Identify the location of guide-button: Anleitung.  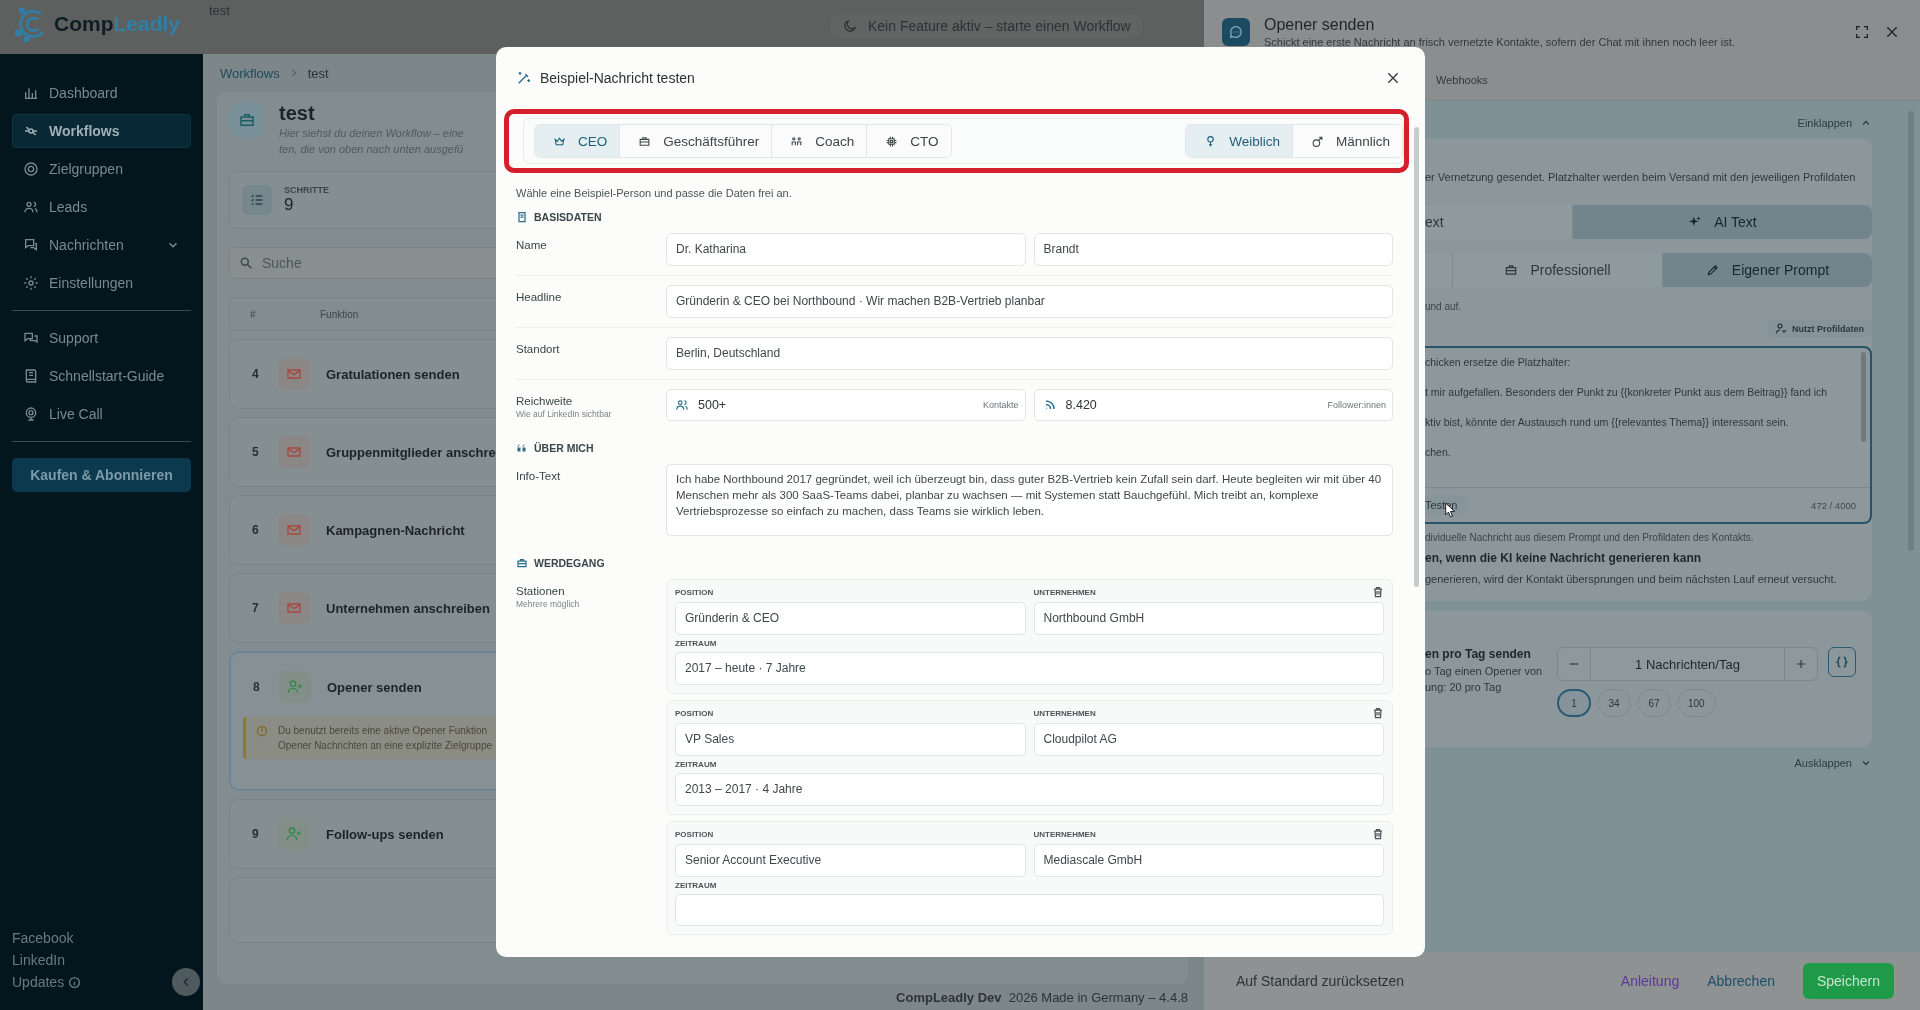
(1650, 981).